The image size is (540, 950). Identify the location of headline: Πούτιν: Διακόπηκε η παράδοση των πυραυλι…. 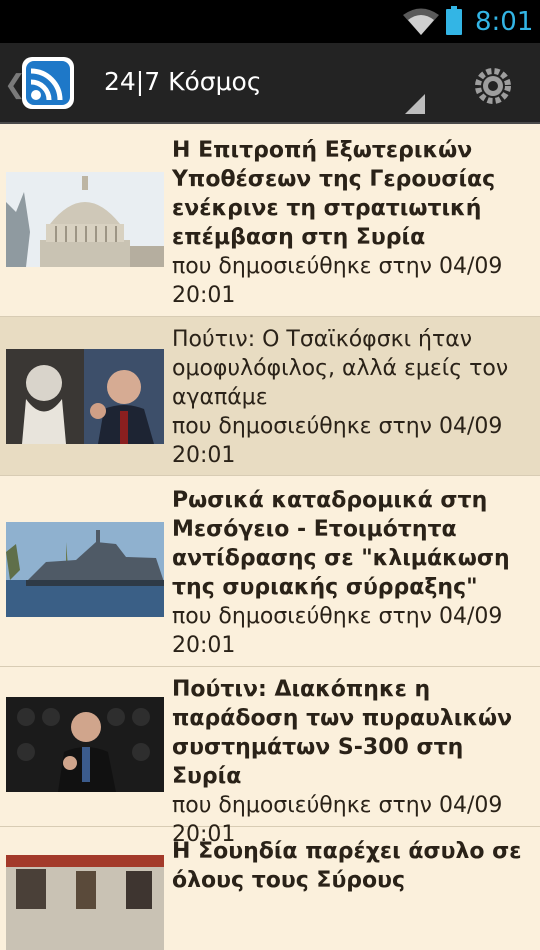
(342, 733).